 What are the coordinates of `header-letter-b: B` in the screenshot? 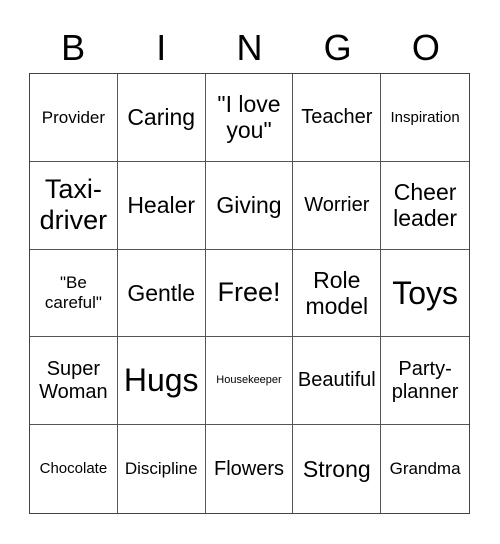 It's located at (73, 47).